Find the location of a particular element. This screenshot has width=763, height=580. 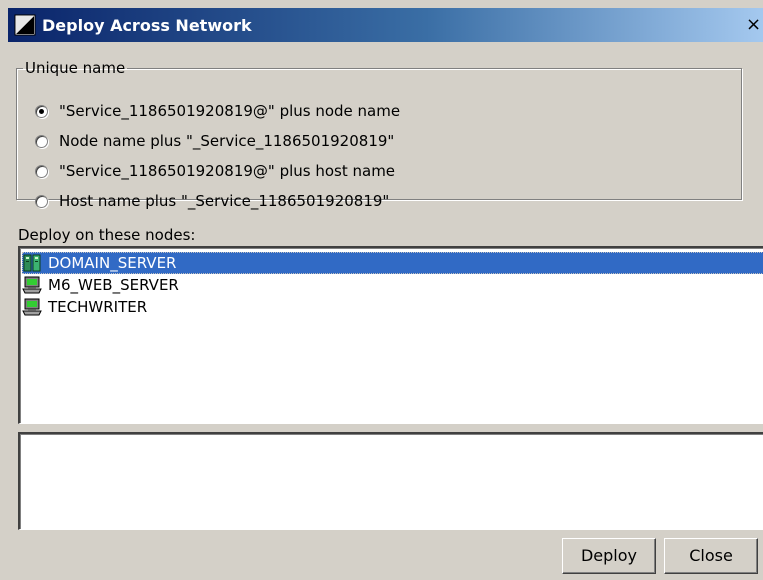

node-name: TECHWRITER is located at coordinates (98, 307).